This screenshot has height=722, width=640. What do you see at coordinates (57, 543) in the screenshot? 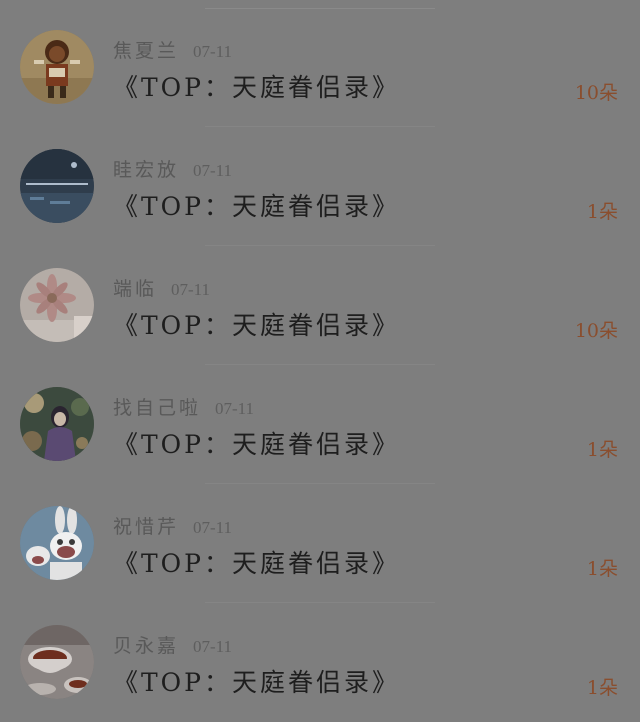
I see `rabbid-cartoon-avatar-icon` at bounding box center [57, 543].